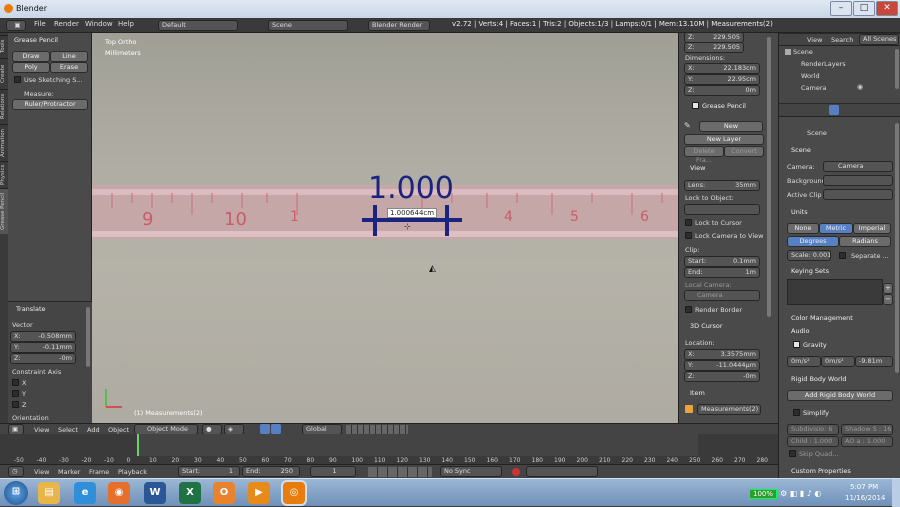 The image size is (900, 507). Describe the element at coordinates (31, 56) in the screenshot. I see `draw-button: Draw` at that location.